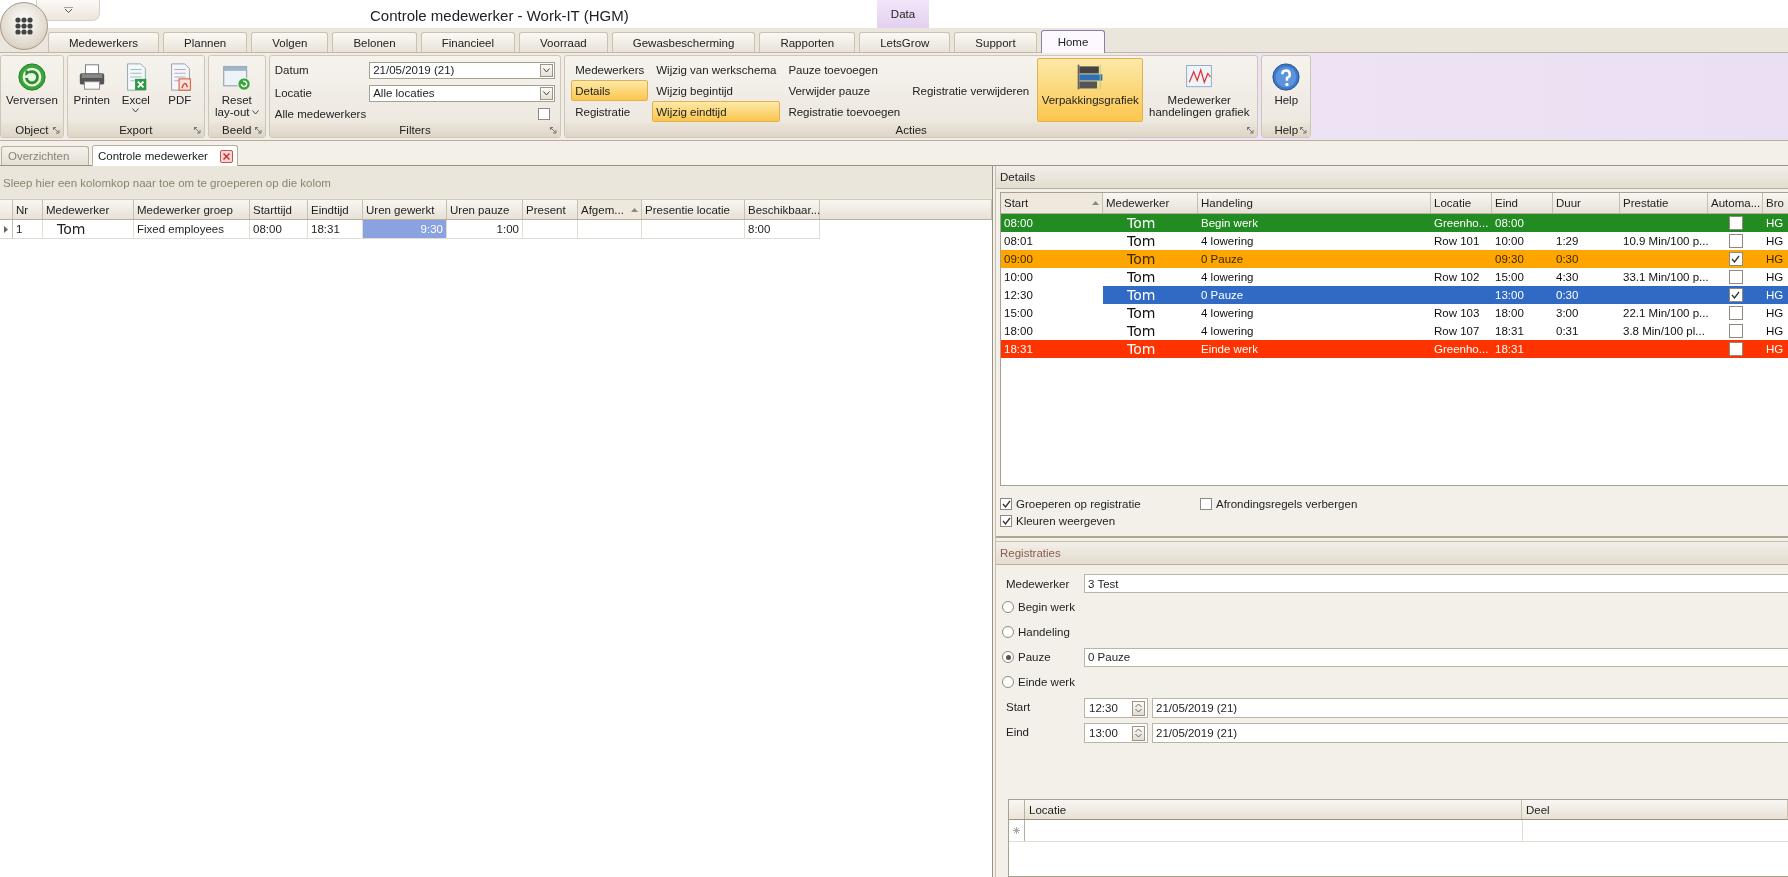 The height and width of the screenshot is (877, 1788). What do you see at coordinates (610, 90) in the screenshot?
I see `action-button: Details` at bounding box center [610, 90].